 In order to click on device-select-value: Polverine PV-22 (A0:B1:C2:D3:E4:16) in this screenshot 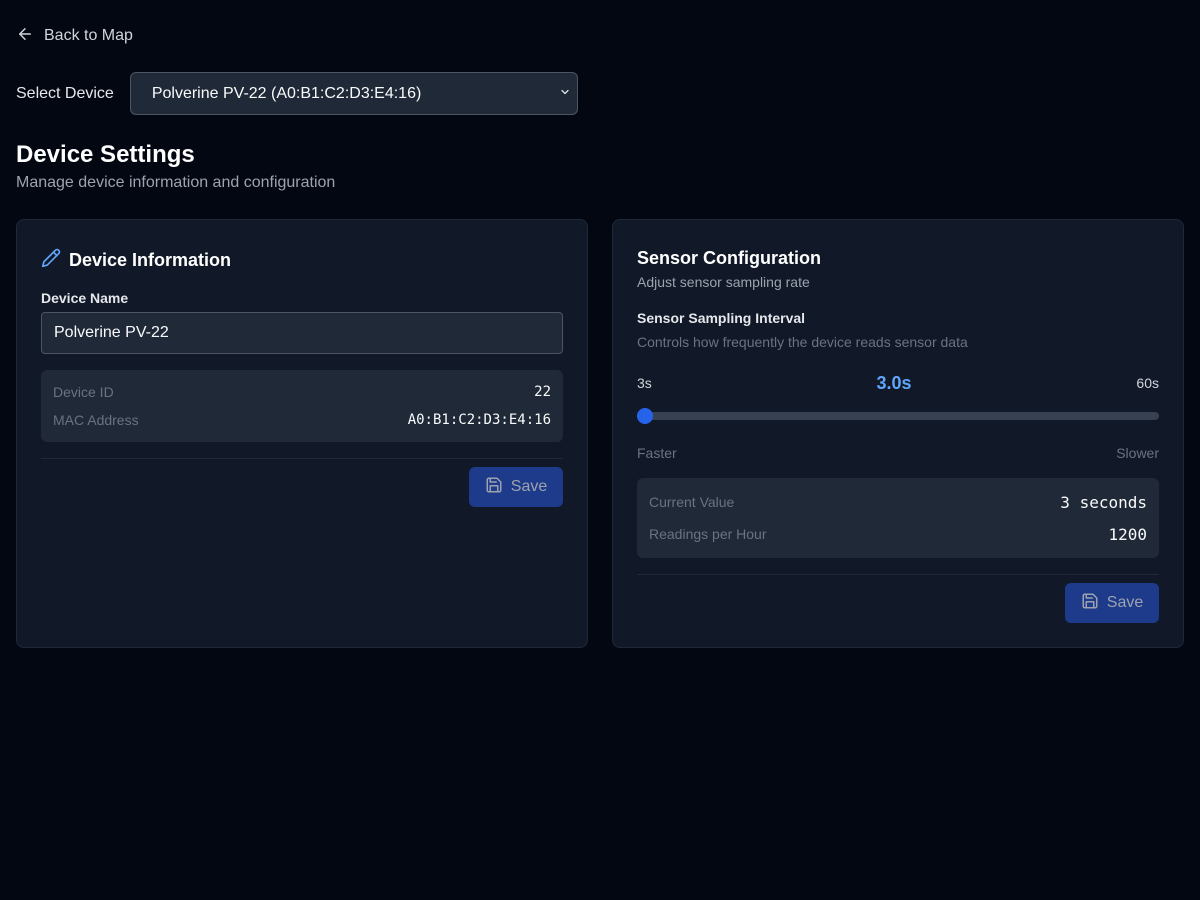, I will do `click(286, 93)`.